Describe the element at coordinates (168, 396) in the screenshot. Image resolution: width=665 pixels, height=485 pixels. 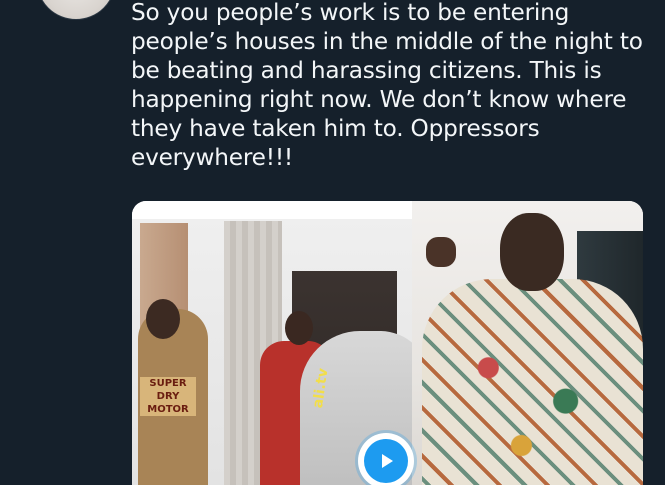
I see `shirt-logo-text: SUPER DRY MOTOR` at that location.